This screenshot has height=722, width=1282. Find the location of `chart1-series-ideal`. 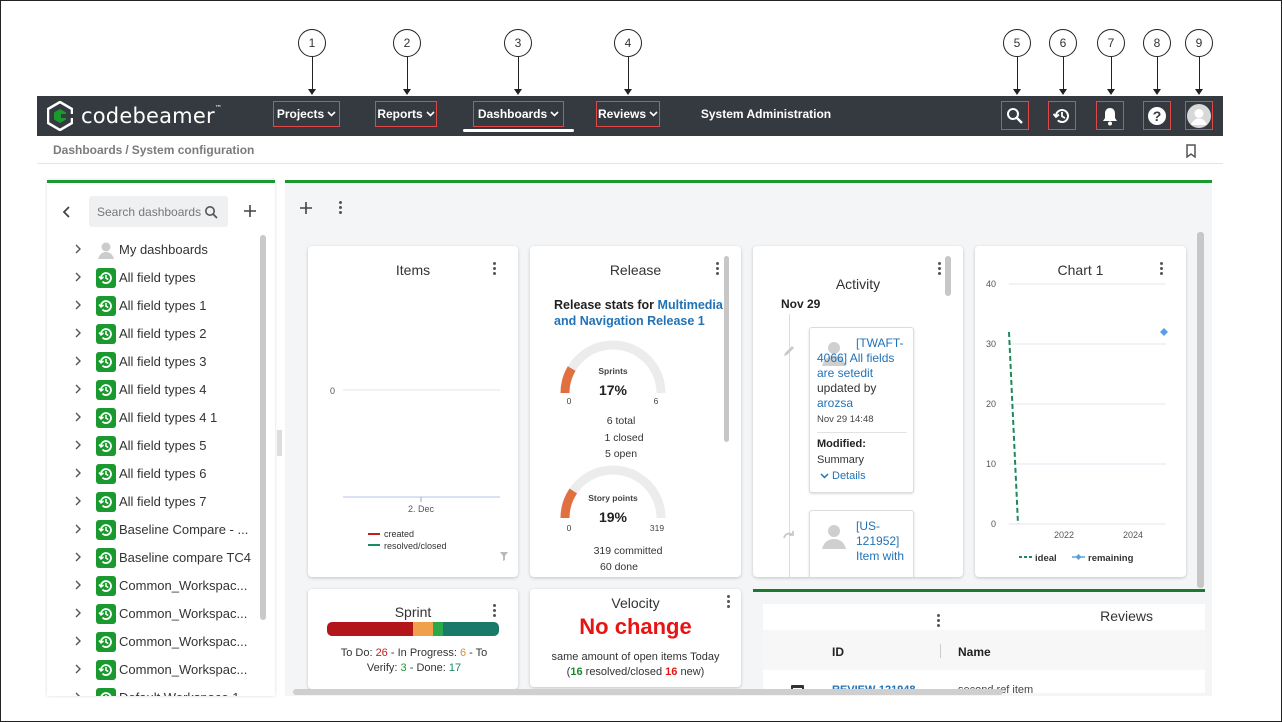

chart1-series-ideal is located at coordinates (1013, 428).